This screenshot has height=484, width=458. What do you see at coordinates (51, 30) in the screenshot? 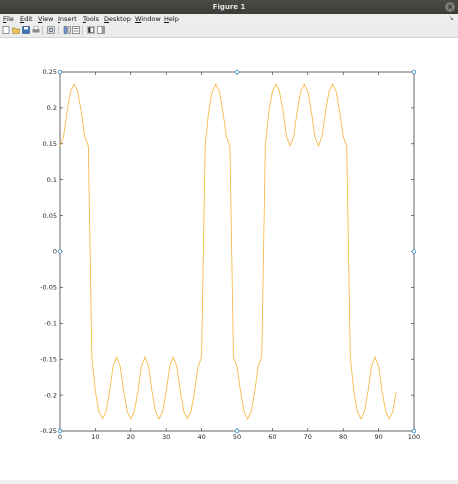
I see `link-plot-icon` at bounding box center [51, 30].